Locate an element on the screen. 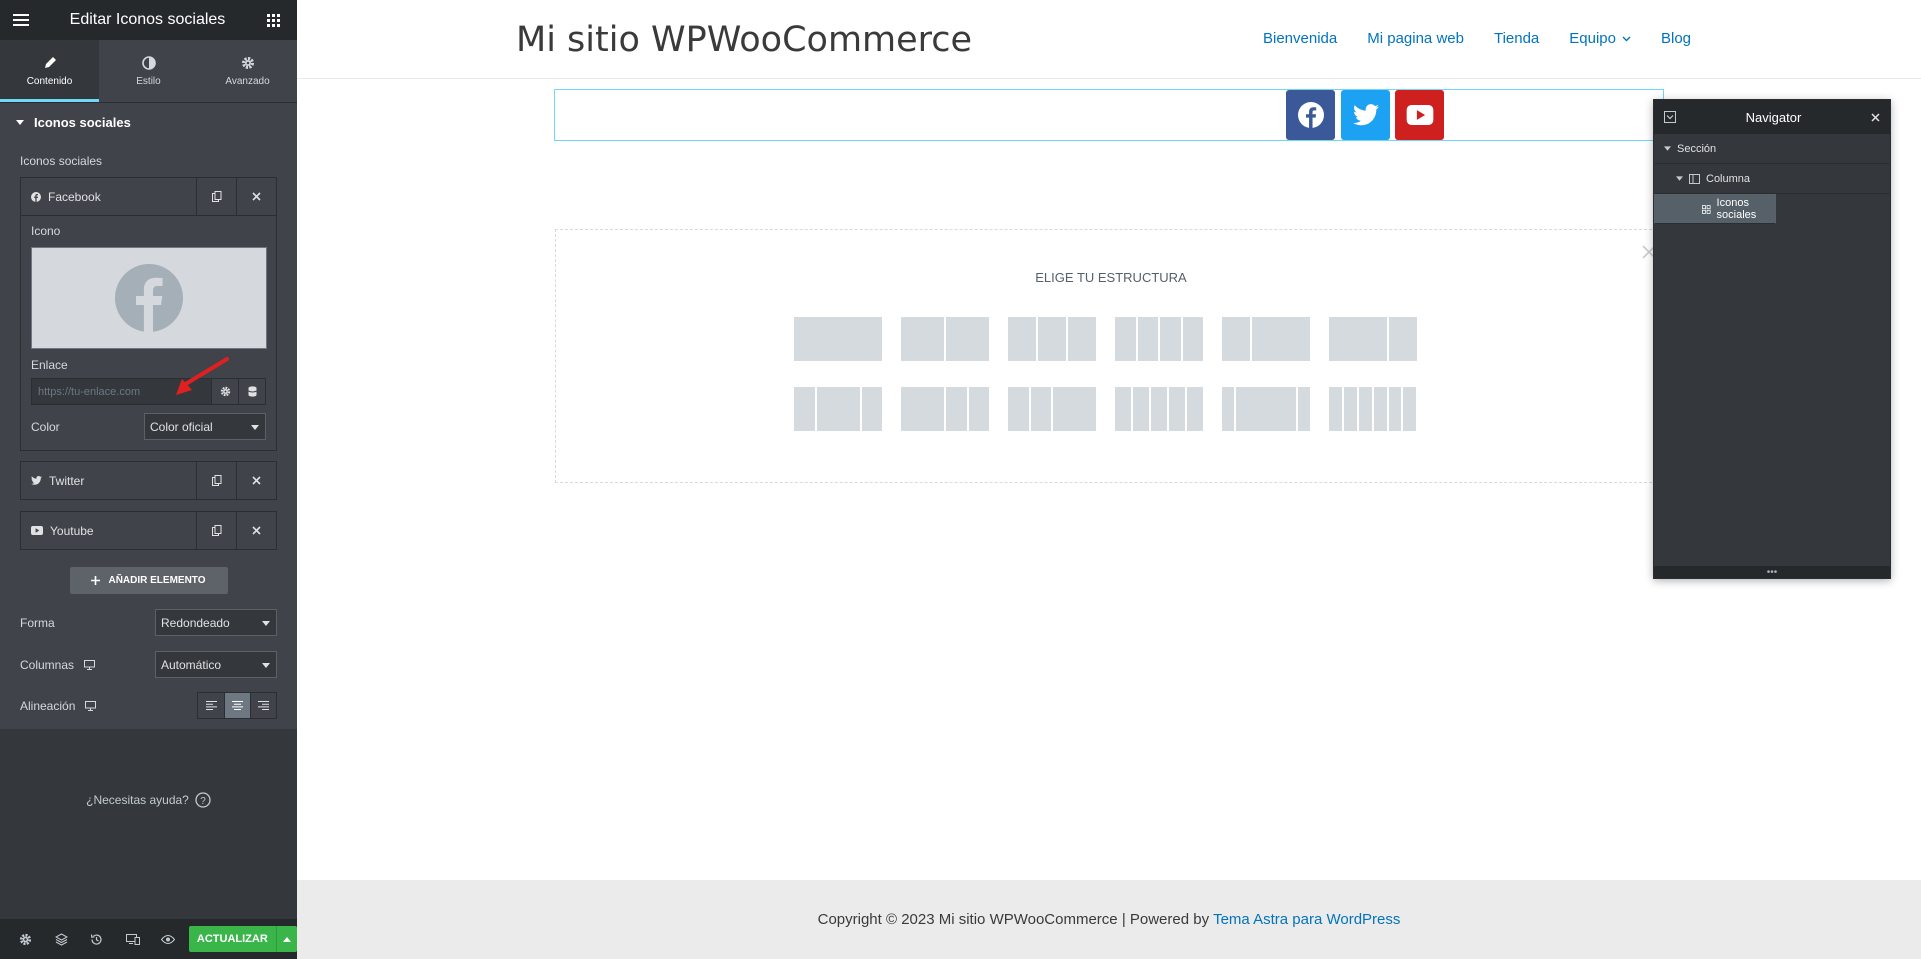 This screenshot has width=1921, height=959. nav-item-blog: Blog is located at coordinates (1676, 38).